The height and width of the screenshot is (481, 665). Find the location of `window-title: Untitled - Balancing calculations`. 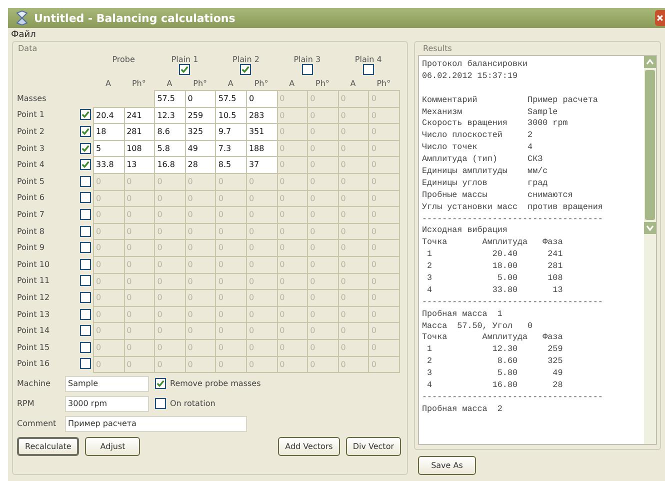

window-title: Untitled - Balancing calculations is located at coordinates (135, 18).